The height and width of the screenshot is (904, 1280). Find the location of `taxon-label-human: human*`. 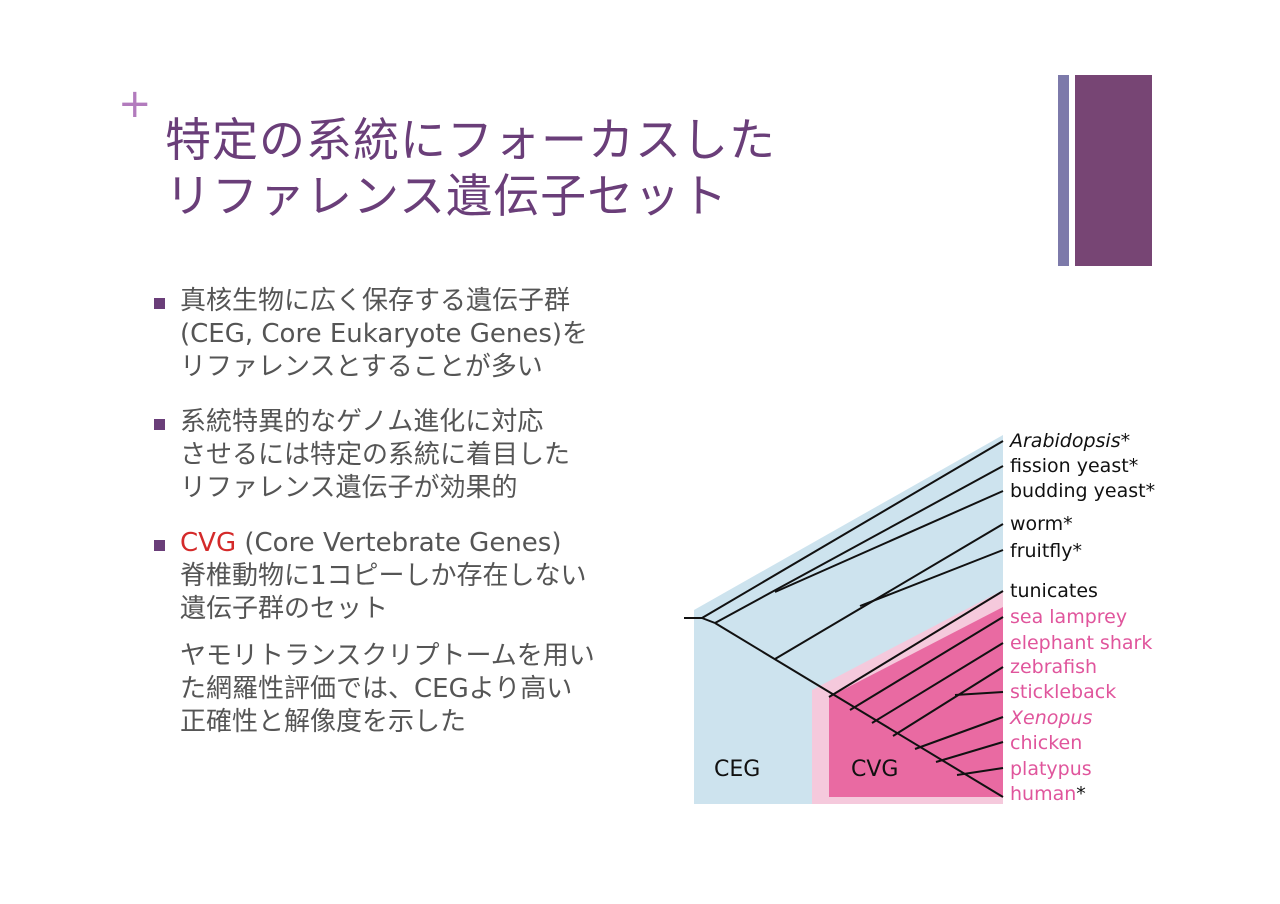

taxon-label-human: human* is located at coordinates (1048, 794).